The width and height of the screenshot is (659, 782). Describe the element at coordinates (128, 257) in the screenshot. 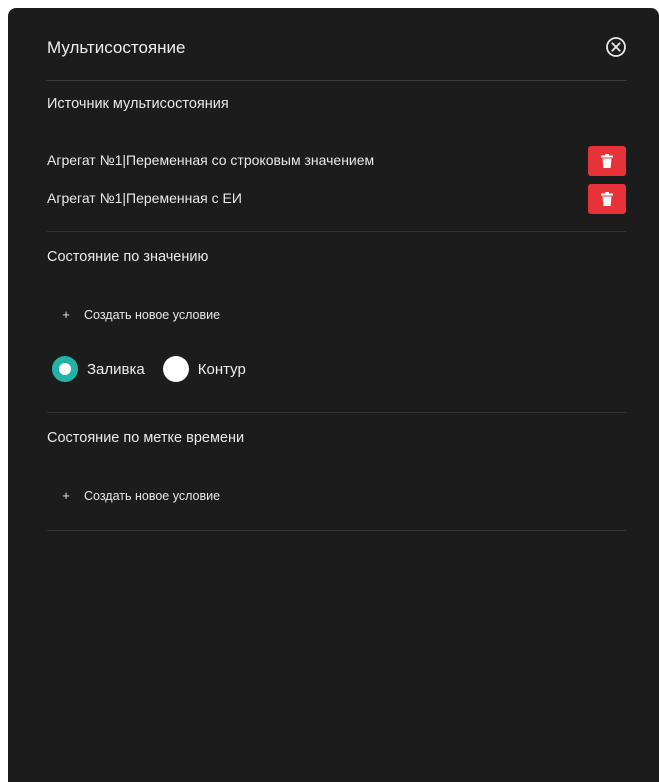

I see `value-state-section-title: Состояние по значению` at that location.